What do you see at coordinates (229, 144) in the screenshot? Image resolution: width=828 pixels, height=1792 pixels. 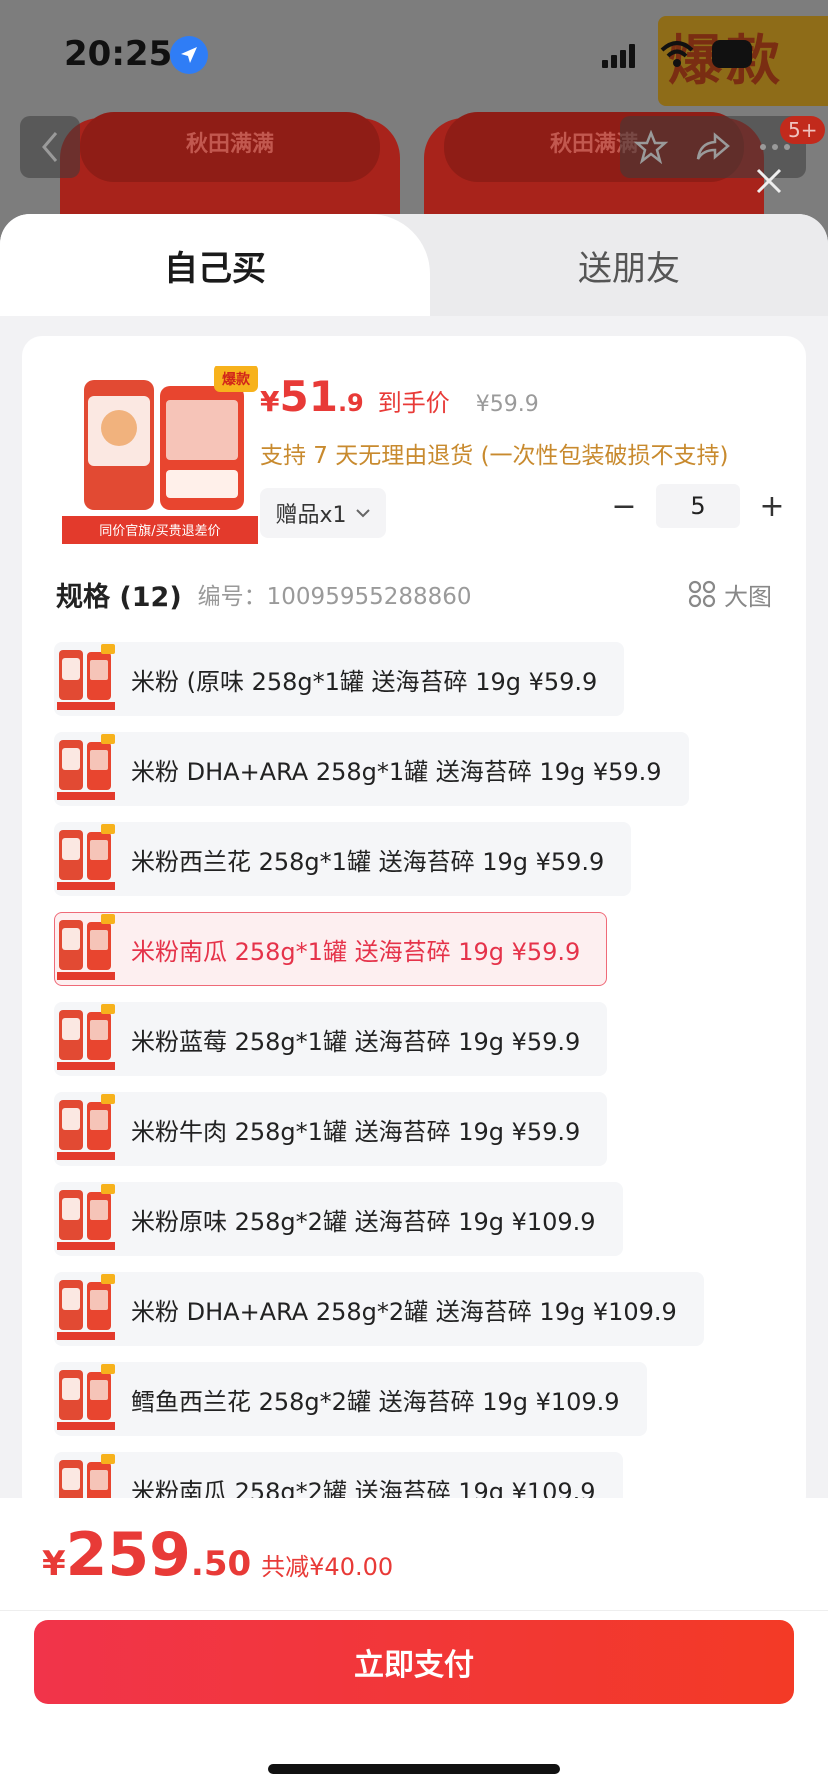 I see `brand-logo: 秋田满满` at bounding box center [229, 144].